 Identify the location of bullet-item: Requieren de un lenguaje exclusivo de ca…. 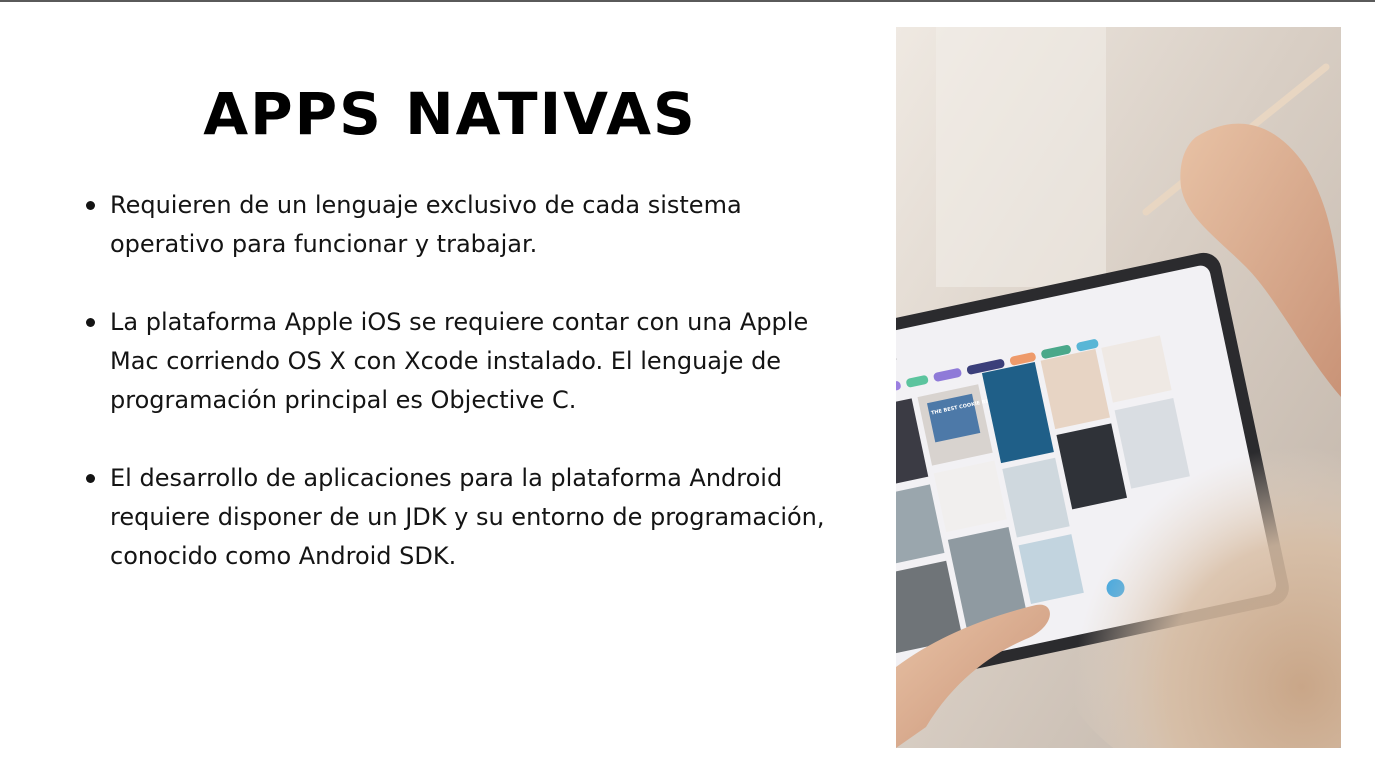
(456, 225).